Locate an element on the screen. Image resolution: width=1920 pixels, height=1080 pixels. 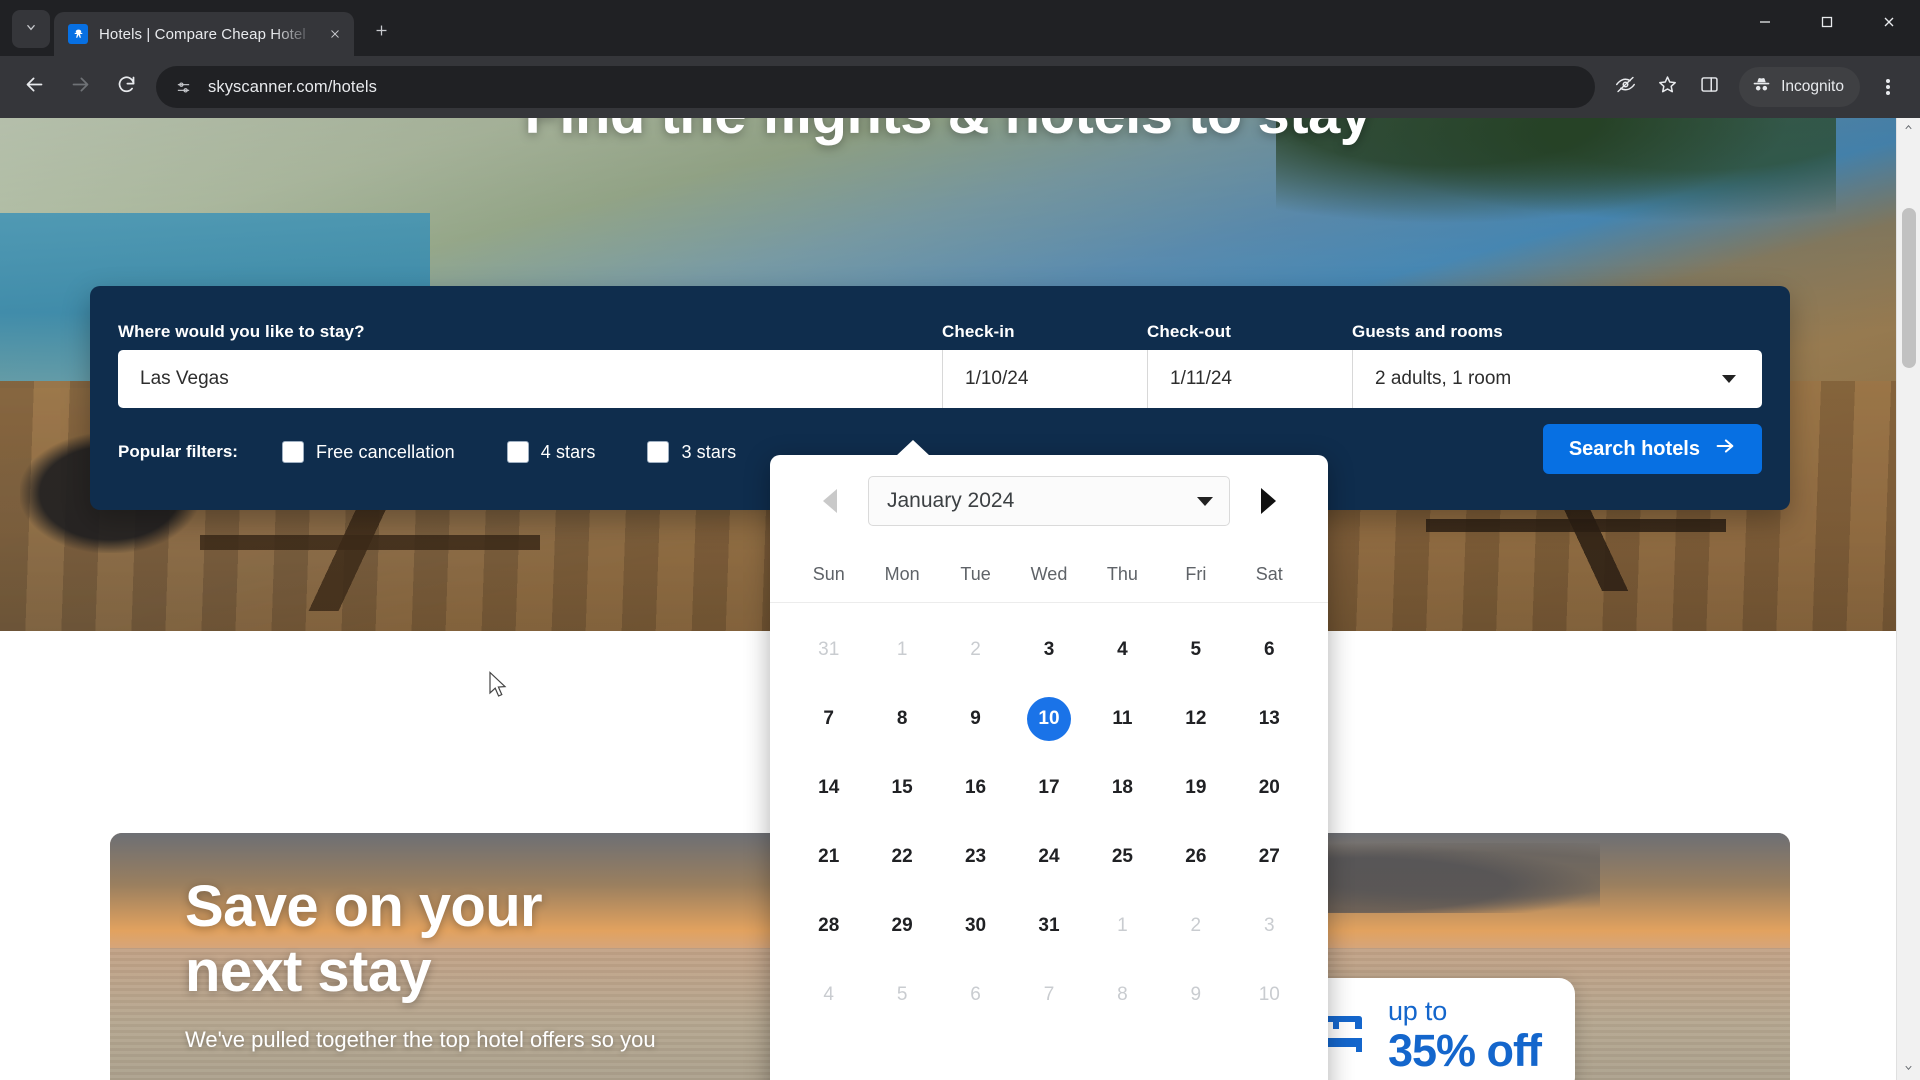
calendar-day-number: 18 is located at coordinates (1122, 787).